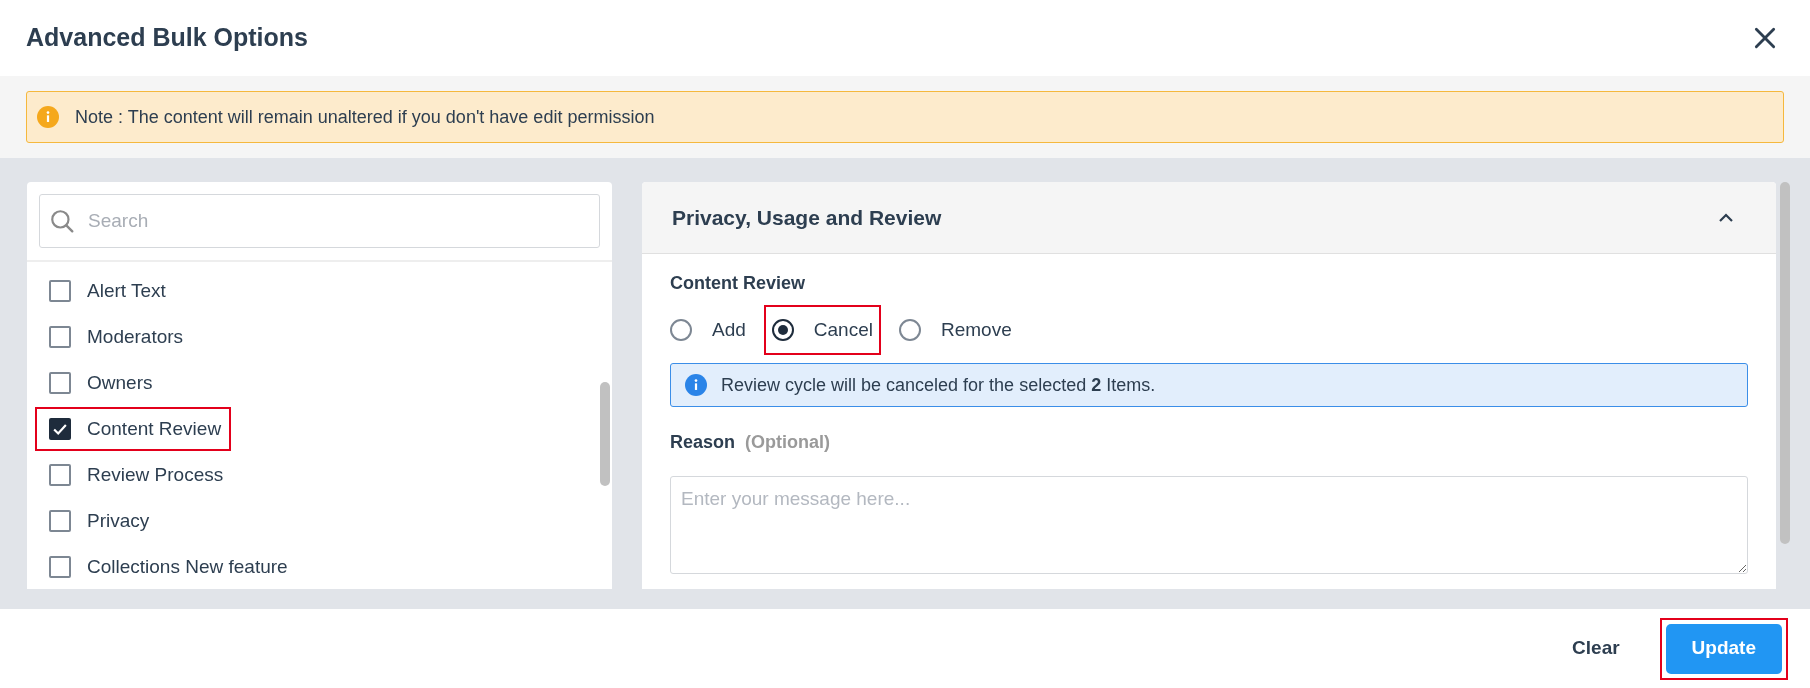 The width and height of the screenshot is (1810, 688). Describe the element at coordinates (167, 38) in the screenshot. I see `dialog-title: Advanced Bulk Options` at that location.